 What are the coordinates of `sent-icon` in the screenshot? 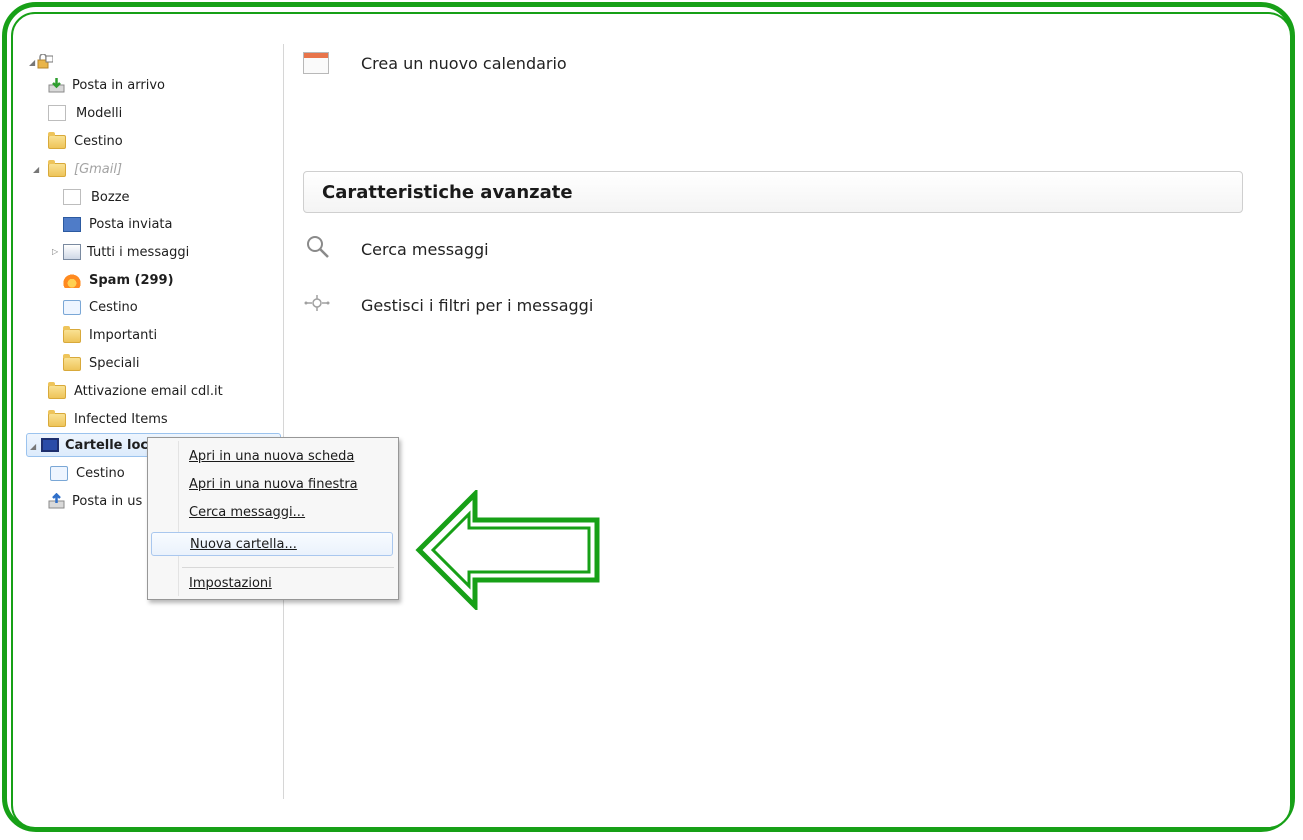 It's located at (72, 224).